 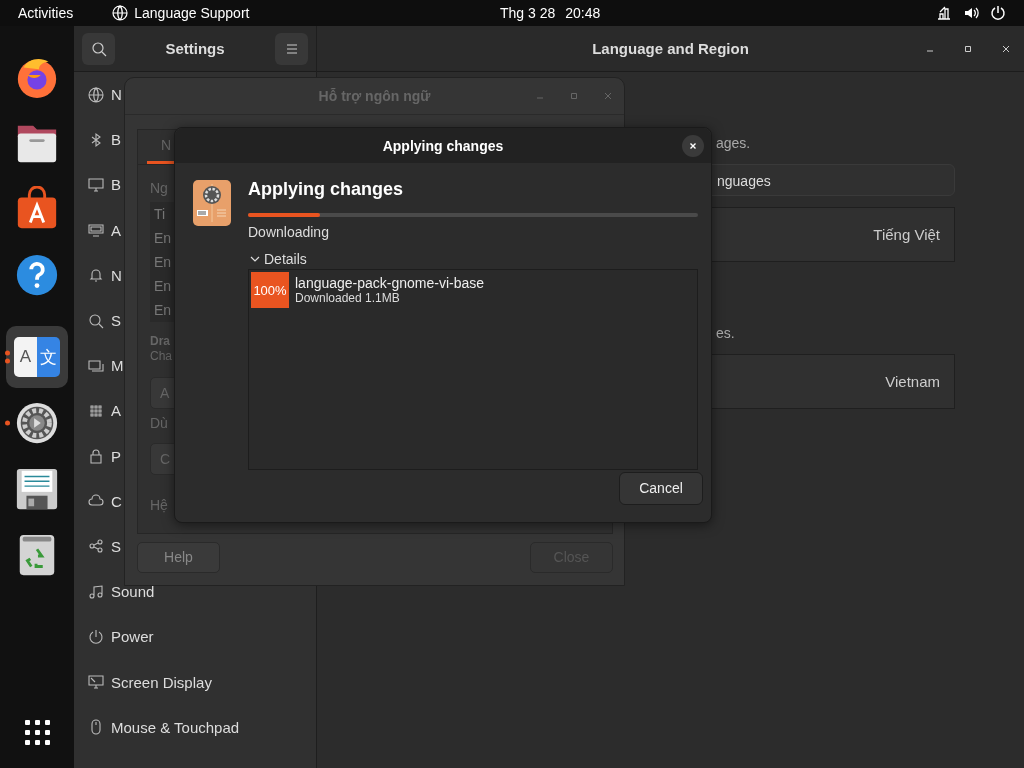 What do you see at coordinates (117, 366) in the screenshot?
I see `sidebar-item: M` at bounding box center [117, 366].